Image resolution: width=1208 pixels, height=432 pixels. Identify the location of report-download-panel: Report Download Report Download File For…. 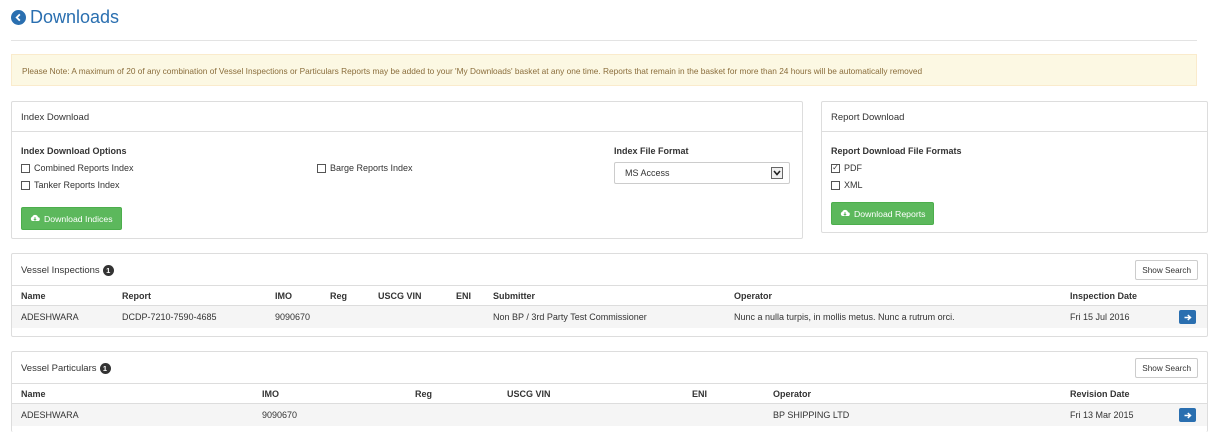
(1014, 167).